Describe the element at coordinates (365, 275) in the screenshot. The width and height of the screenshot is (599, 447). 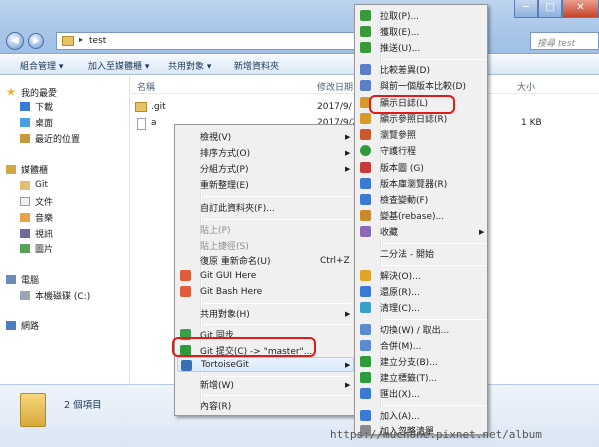
I see `resolve-icon` at that location.